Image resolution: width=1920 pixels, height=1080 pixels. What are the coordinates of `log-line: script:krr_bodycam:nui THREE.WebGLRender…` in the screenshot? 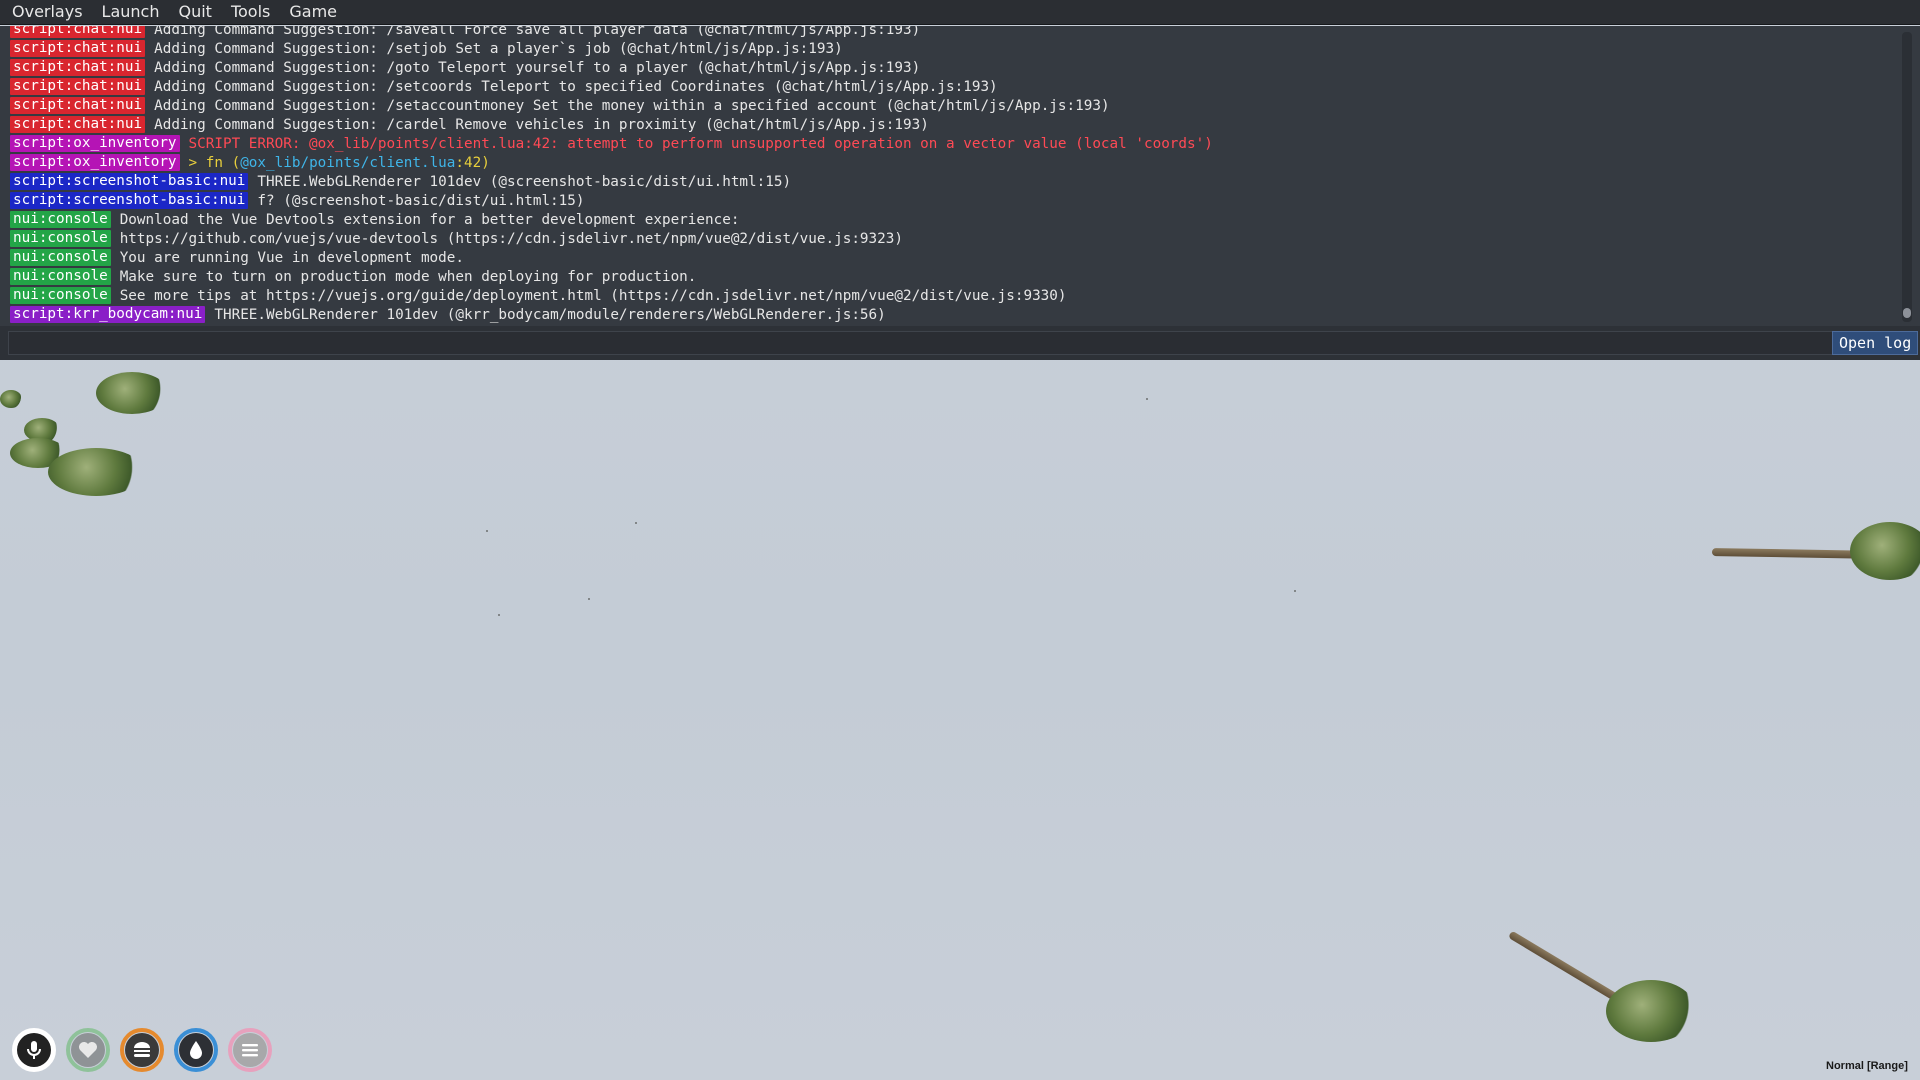 It's located at (950, 314).